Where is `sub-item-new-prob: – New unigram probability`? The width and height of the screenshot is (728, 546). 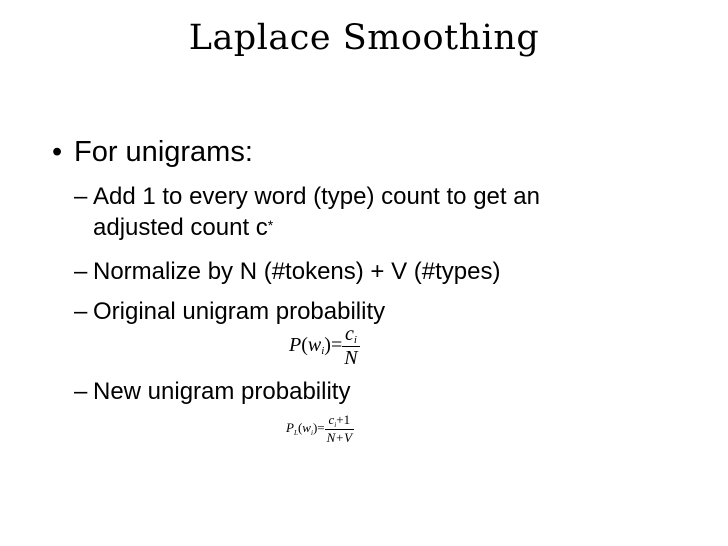
sub-item-new-prob: – New unigram probability is located at coordinates (212, 391).